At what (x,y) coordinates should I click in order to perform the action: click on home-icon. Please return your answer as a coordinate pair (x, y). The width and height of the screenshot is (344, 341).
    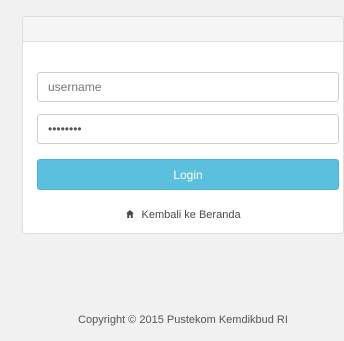
    Looking at the image, I should click on (130, 216).